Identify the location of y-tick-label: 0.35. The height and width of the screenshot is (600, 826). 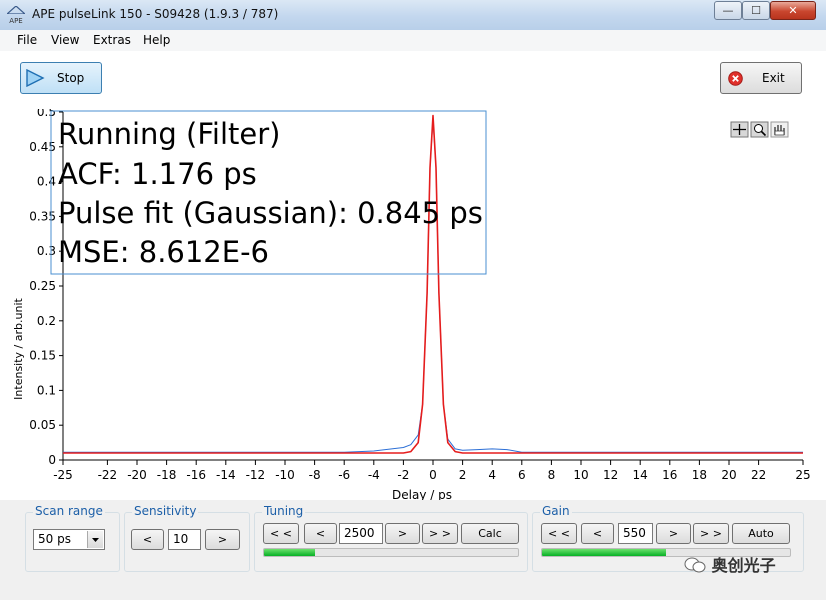
(42, 216).